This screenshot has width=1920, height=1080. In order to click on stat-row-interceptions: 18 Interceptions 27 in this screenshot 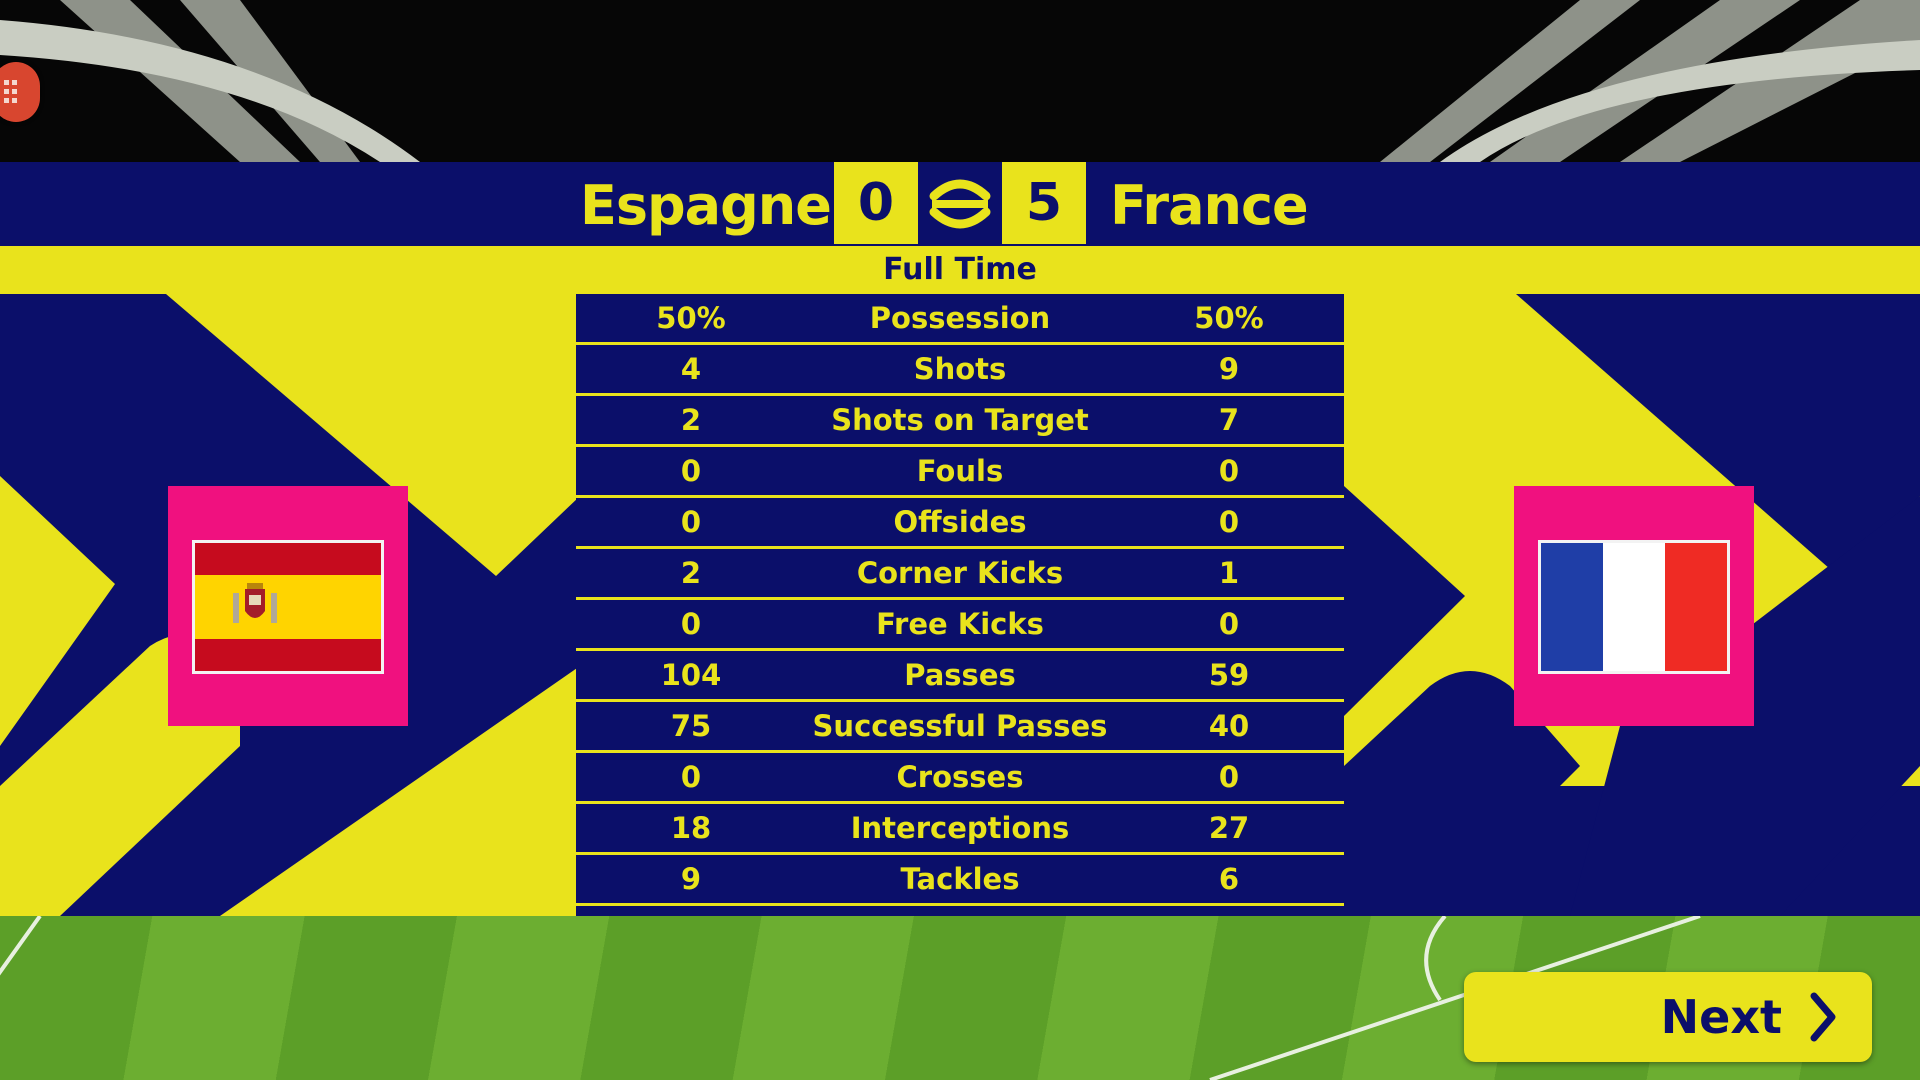, I will do `click(960, 829)`.